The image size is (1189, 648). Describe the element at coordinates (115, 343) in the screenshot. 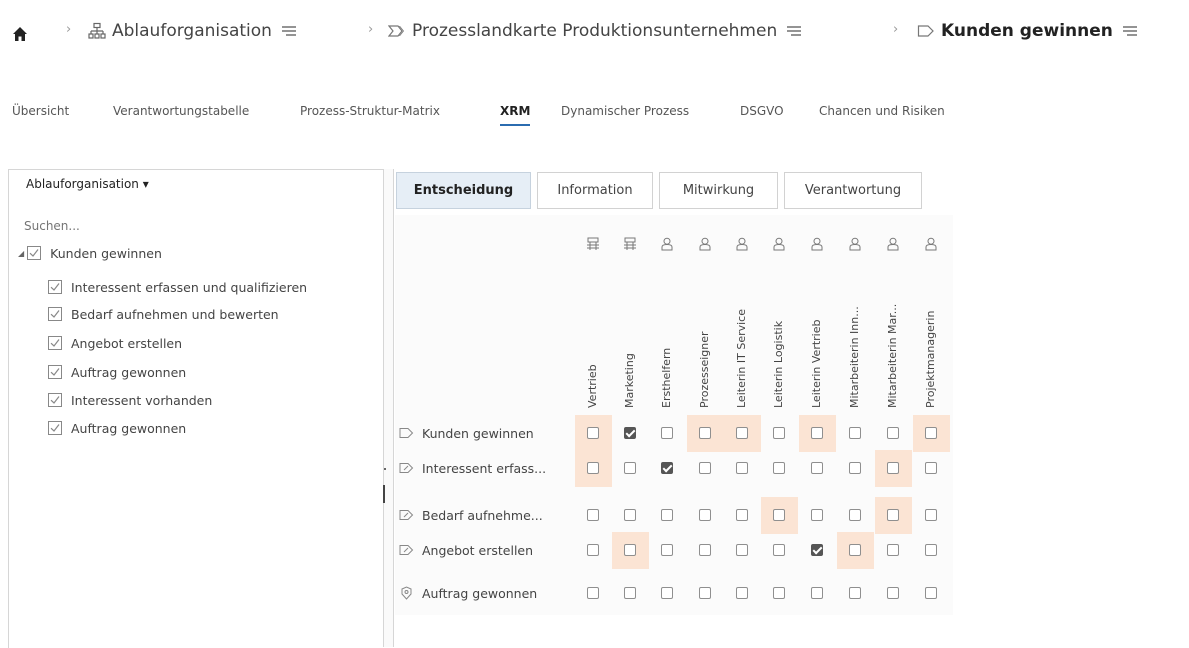

I see `tree-item: Angebot erstellen` at that location.